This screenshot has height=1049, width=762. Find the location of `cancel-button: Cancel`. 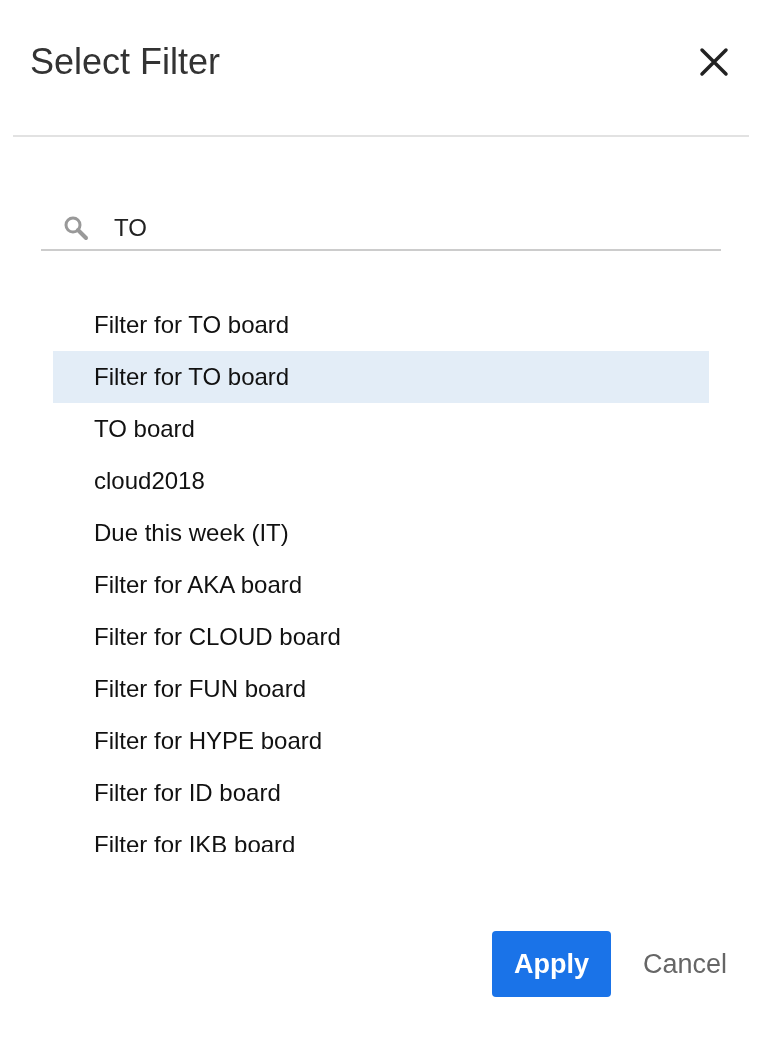

cancel-button: Cancel is located at coordinates (684, 964).